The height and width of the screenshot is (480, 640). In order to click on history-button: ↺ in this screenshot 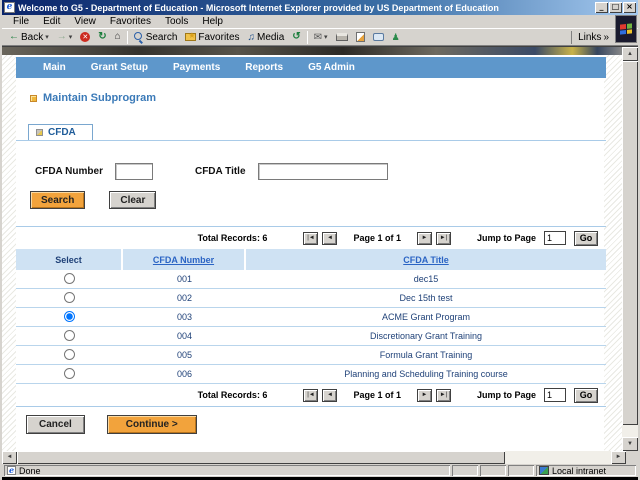, I will do `click(296, 37)`.